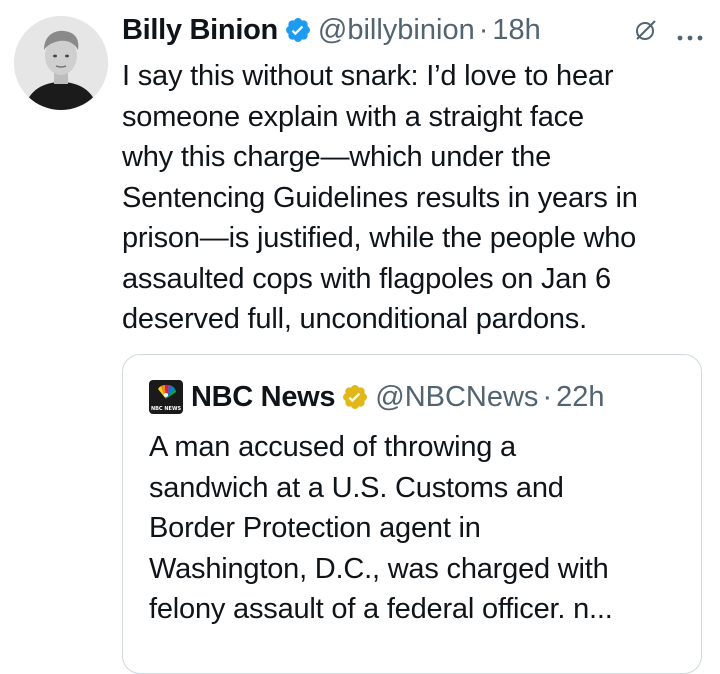  I want to click on tweet-header: Billy Binion @billybinion · 18h, so click(417, 30).